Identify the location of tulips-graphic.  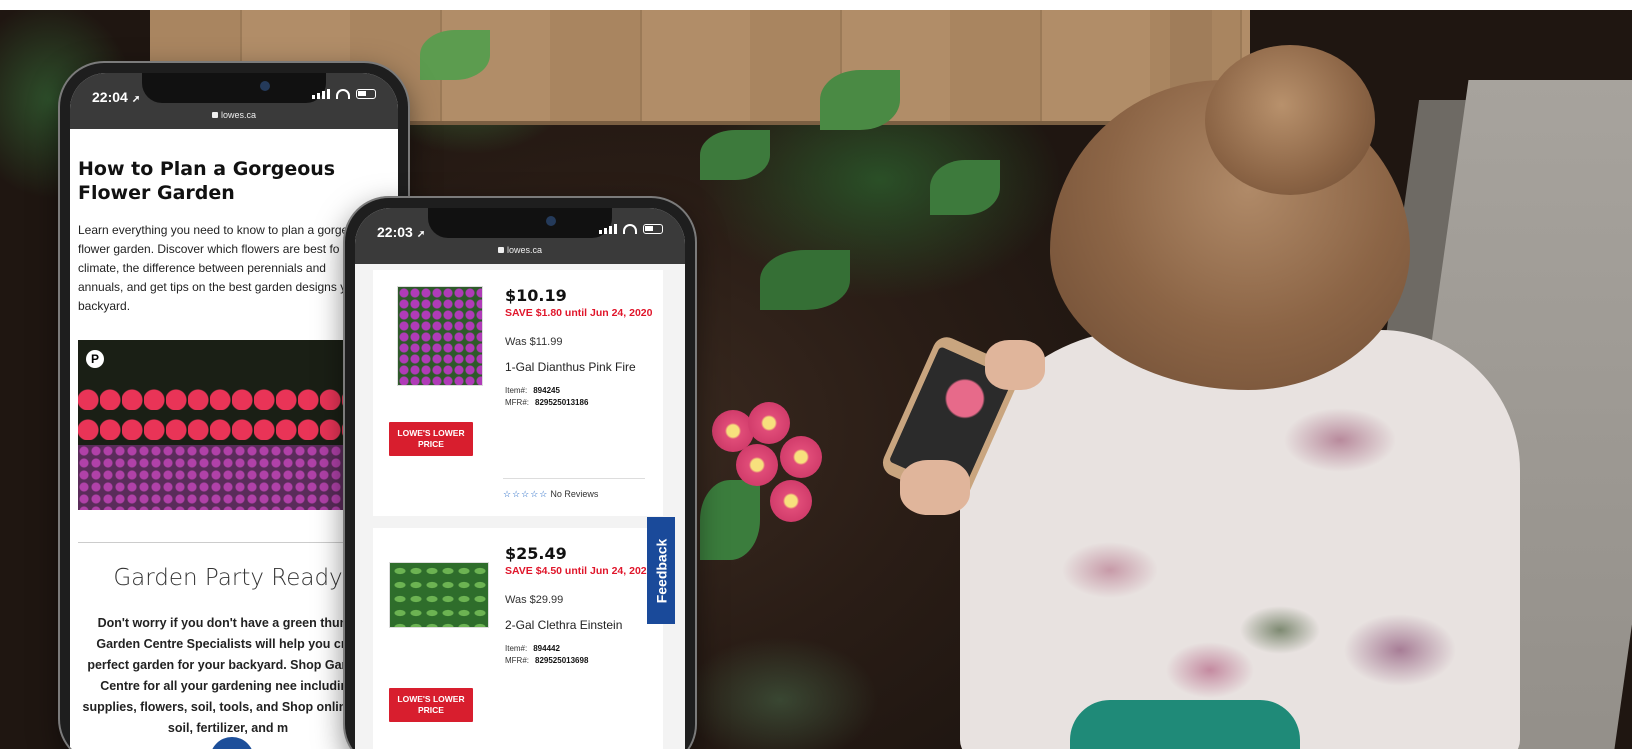
(228, 410).